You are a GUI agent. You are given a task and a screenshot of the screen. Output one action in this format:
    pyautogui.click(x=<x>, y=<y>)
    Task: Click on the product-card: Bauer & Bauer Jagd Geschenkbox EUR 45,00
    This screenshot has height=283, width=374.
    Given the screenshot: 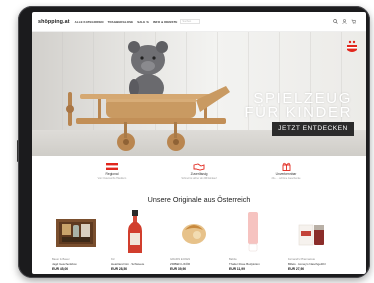 What is the action you would take?
    pyautogui.click(x=76, y=240)
    